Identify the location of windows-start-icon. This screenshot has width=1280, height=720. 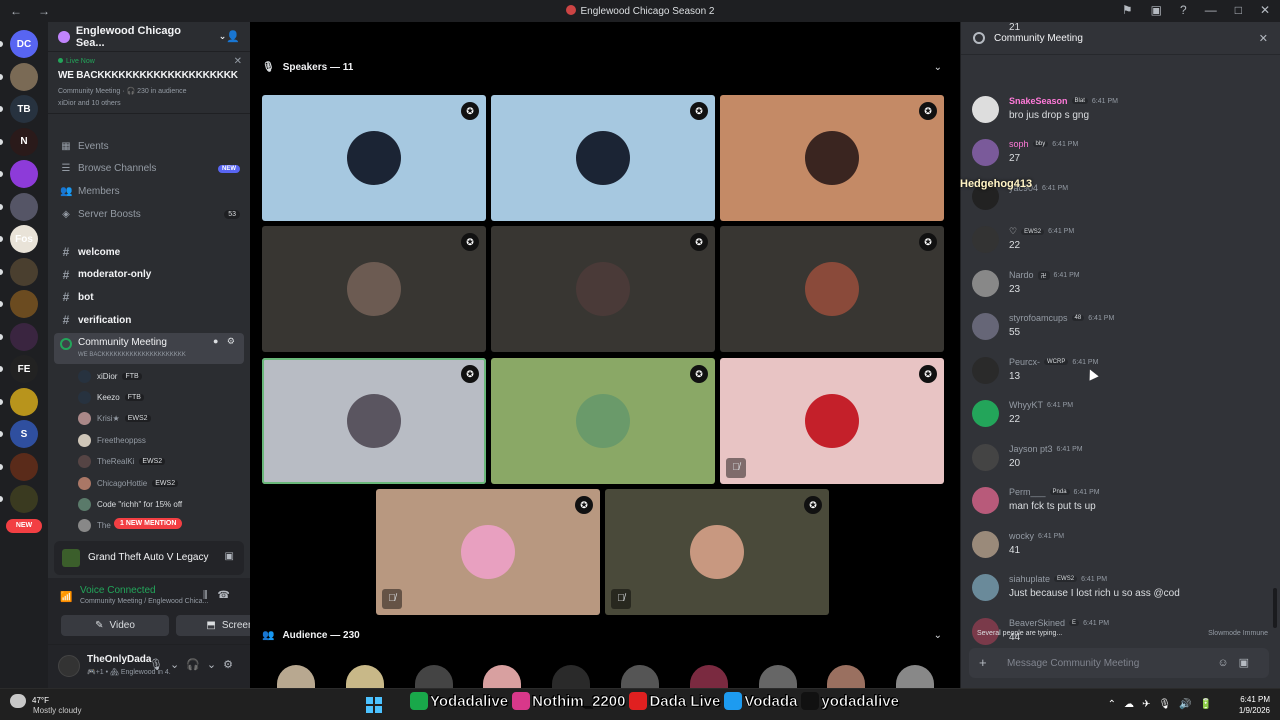
(374, 705).